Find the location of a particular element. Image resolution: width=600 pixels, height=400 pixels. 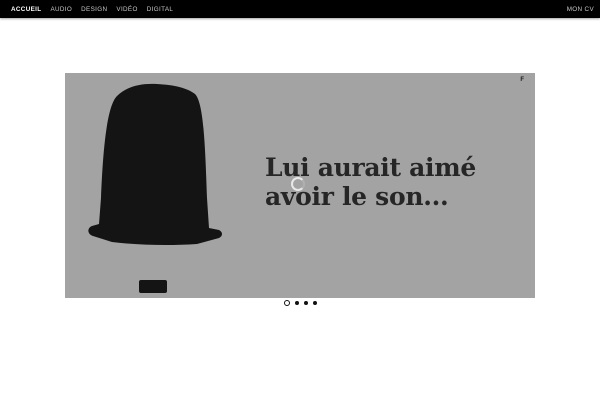

nav-item-accueil: ACCUEIL is located at coordinates (26, 9).